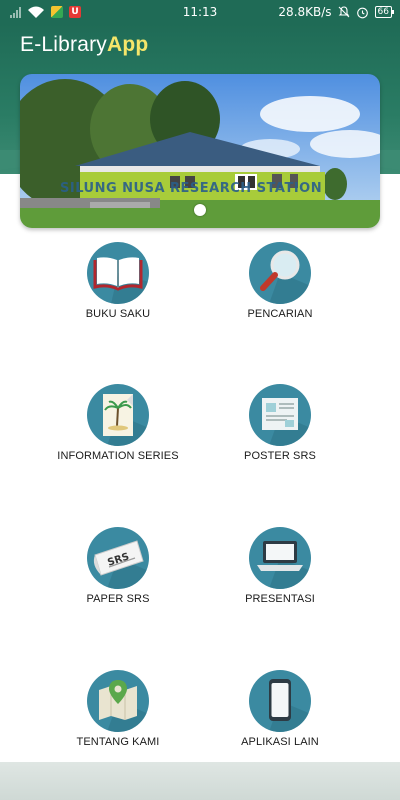 This screenshot has height=800, width=400. I want to click on status-right: 28.8KB/s 66, so click(336, 12).